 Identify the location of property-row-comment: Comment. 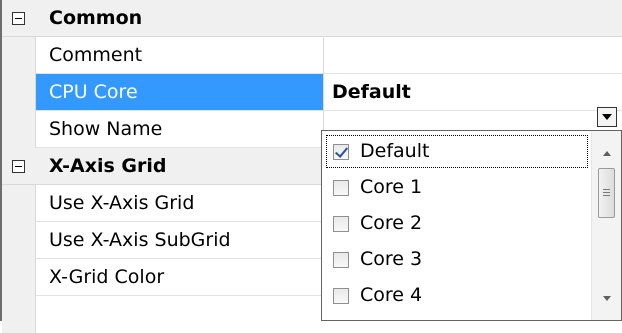
(312, 55).